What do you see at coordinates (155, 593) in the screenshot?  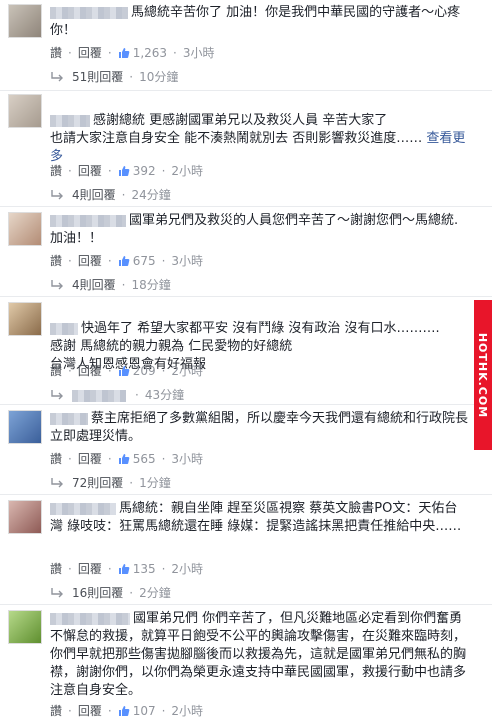 I see `reply-time: 2分鐘` at bounding box center [155, 593].